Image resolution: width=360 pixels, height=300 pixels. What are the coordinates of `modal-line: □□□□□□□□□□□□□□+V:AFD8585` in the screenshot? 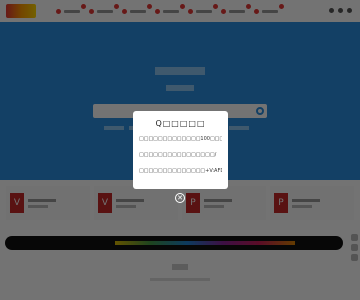 It's located at (180, 171).